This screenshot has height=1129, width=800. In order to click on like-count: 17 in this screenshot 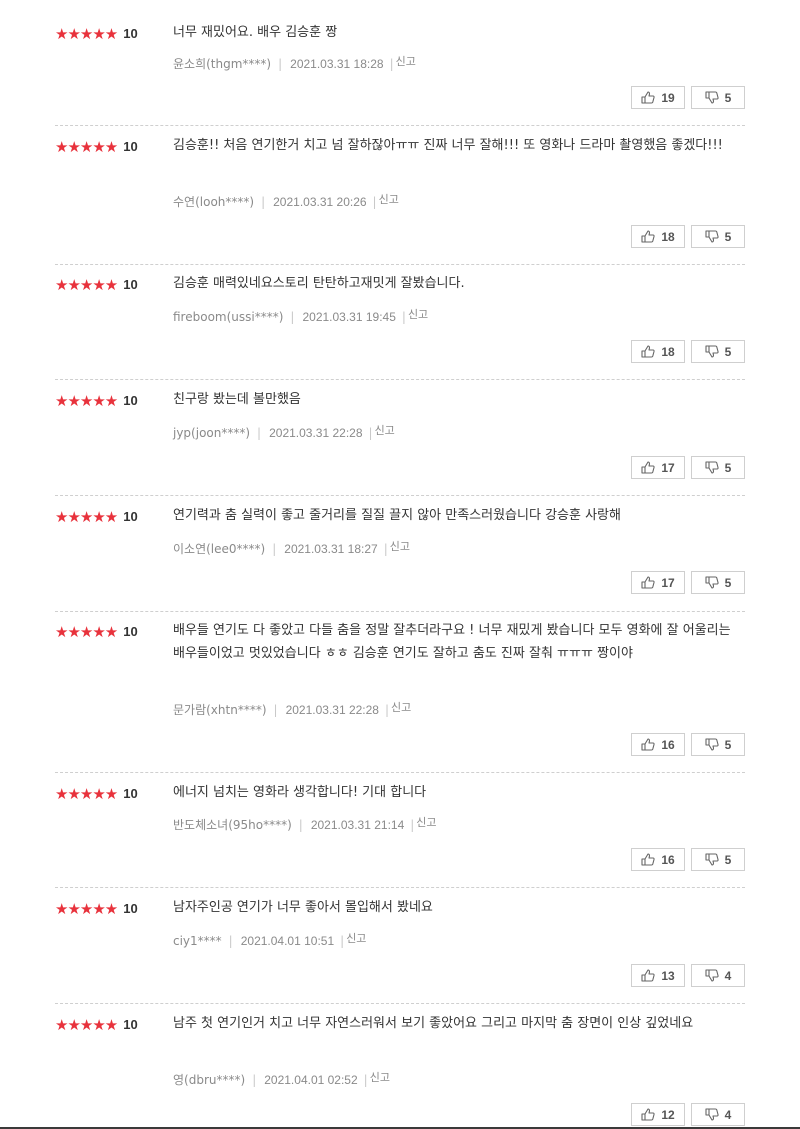, I will do `click(668, 582)`.